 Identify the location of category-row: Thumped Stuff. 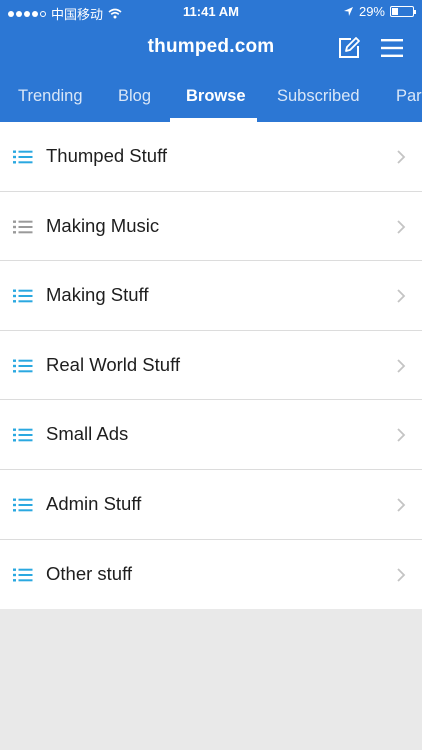
(211, 157).